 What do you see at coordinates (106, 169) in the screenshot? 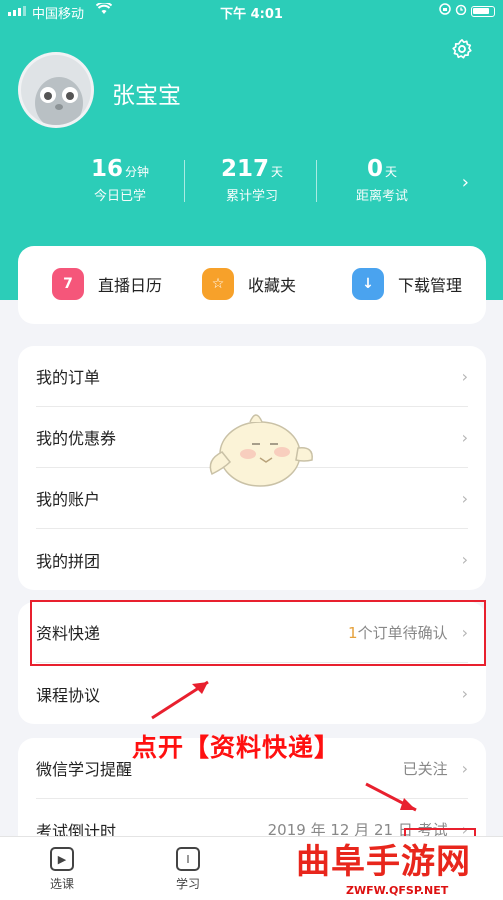
I see `stat-value: 16` at bounding box center [106, 169].